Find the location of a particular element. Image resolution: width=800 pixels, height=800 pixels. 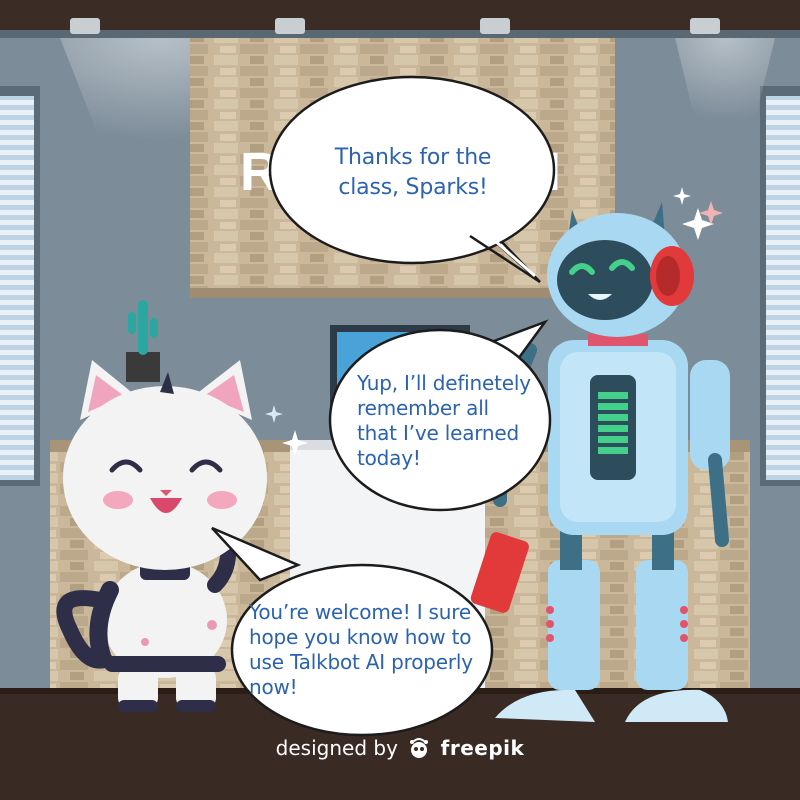

left-window is located at coordinates (20, 286).